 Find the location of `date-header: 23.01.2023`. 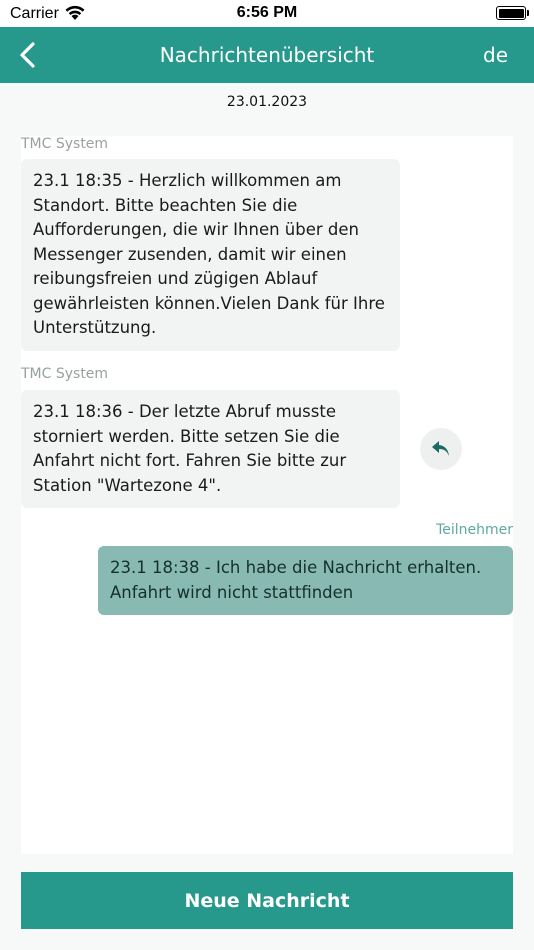

date-header: 23.01.2023 is located at coordinates (267, 102).